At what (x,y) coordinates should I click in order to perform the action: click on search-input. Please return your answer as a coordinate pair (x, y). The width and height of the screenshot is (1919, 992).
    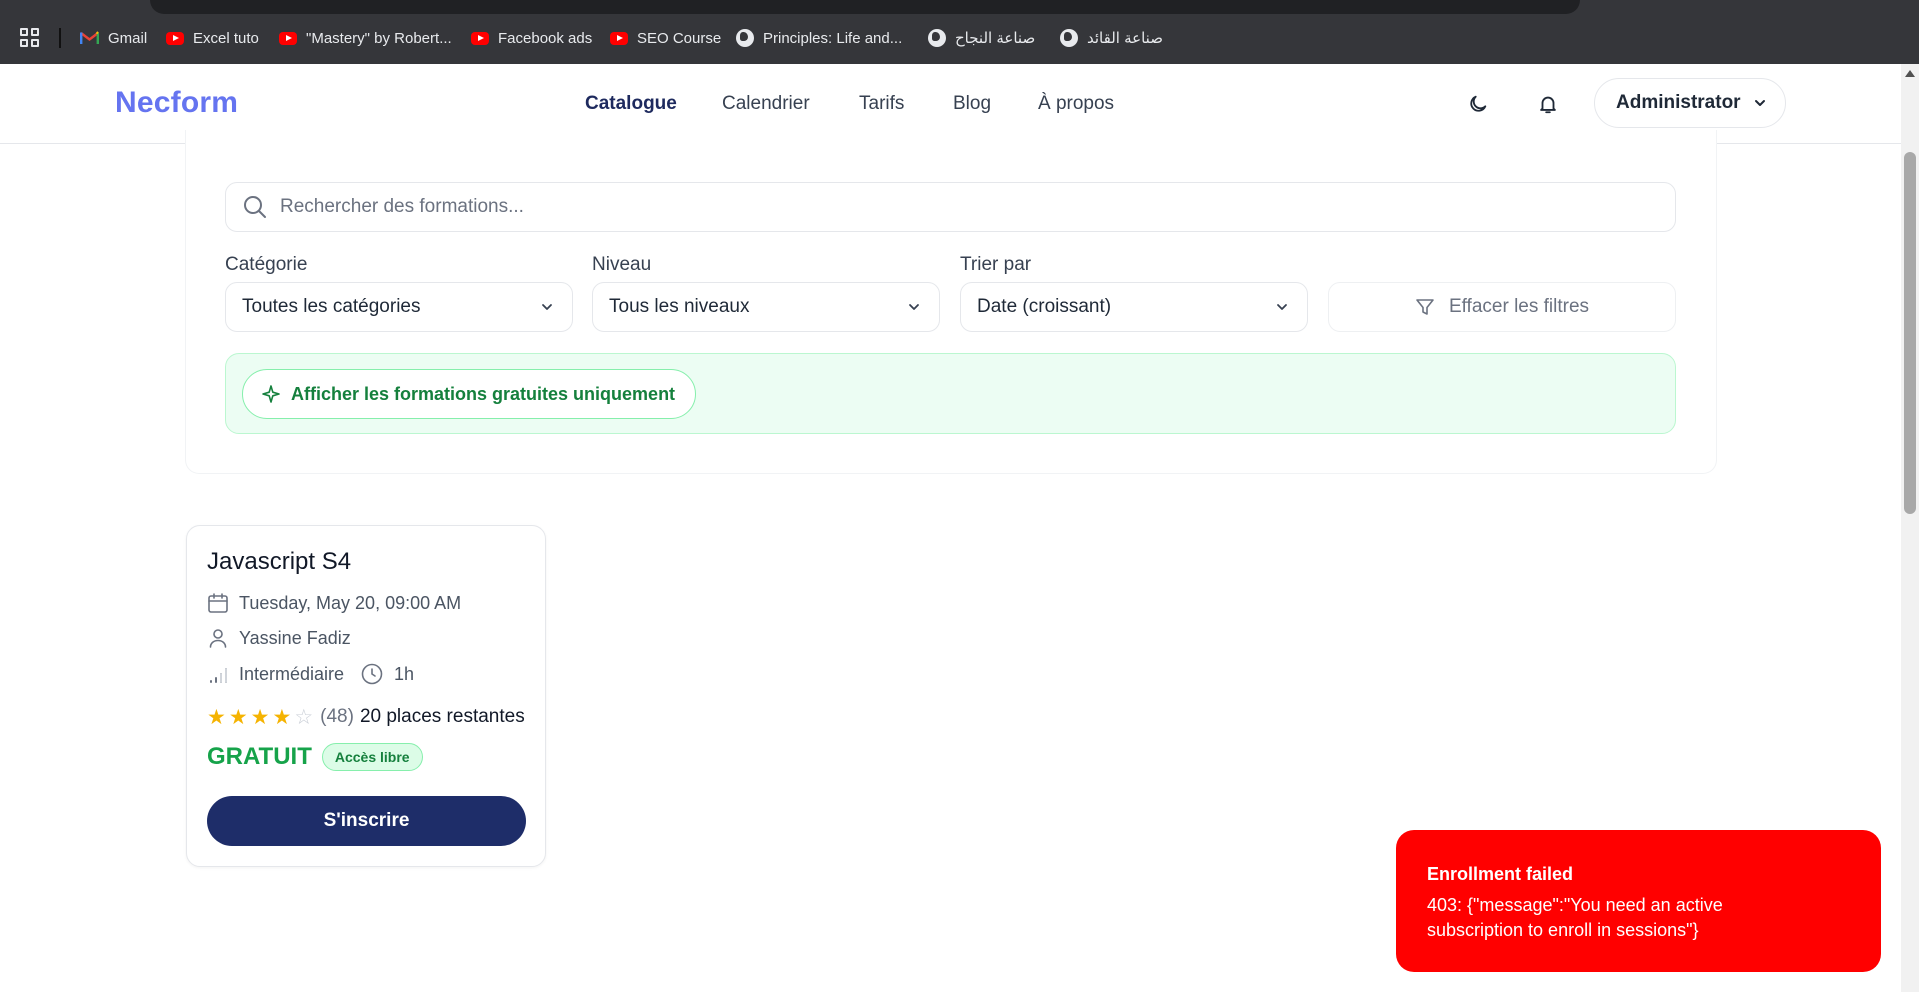
    Looking at the image, I should click on (955, 207).